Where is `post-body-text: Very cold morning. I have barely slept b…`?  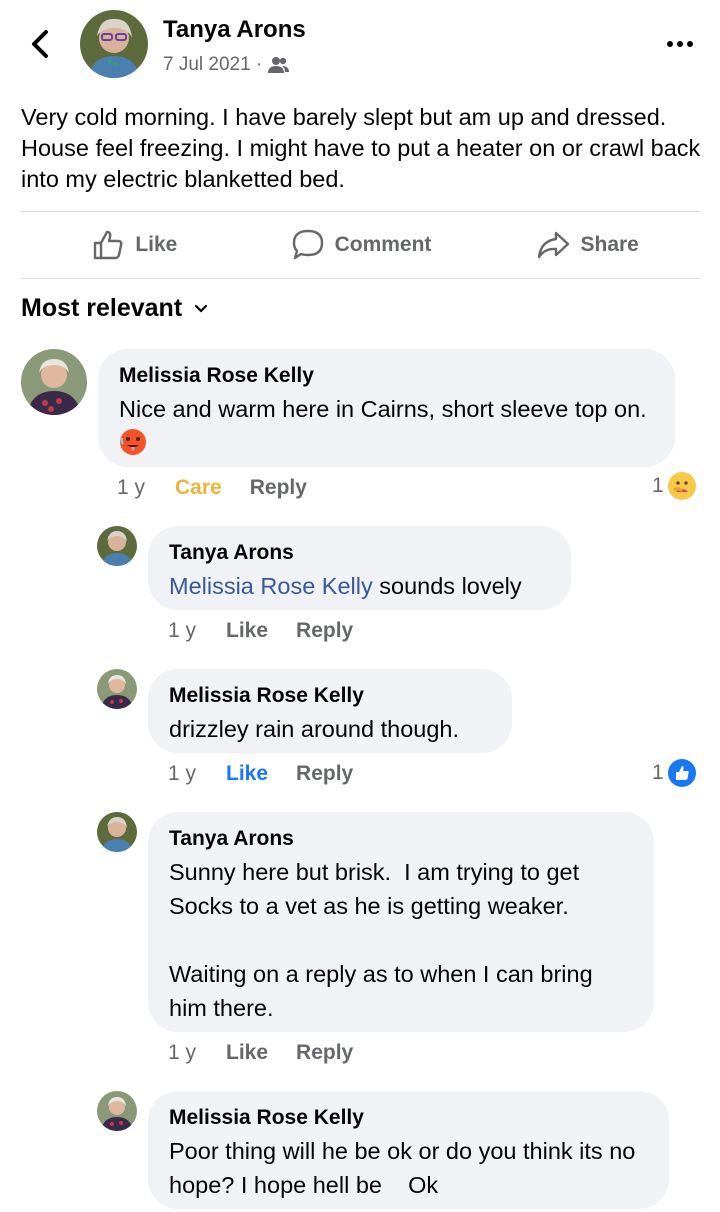 post-body-text: Very cold morning. I have barely slept b… is located at coordinates (361, 148).